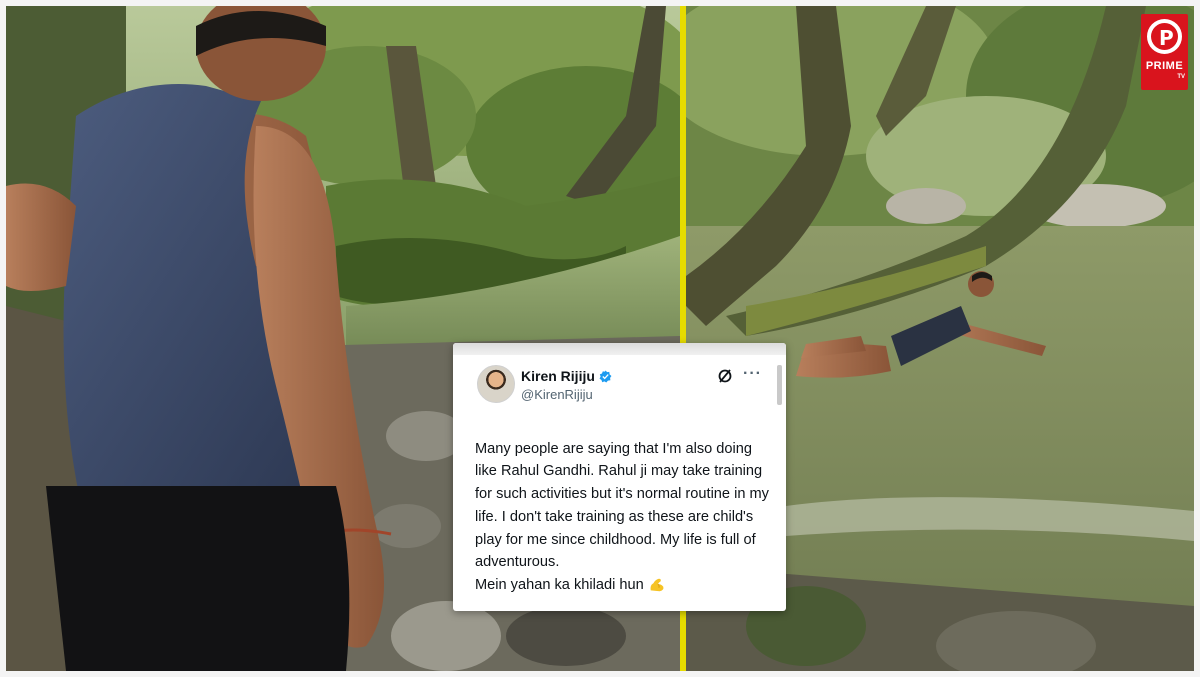 The width and height of the screenshot is (1200, 677). I want to click on logo-badge: P, so click(1164, 36).